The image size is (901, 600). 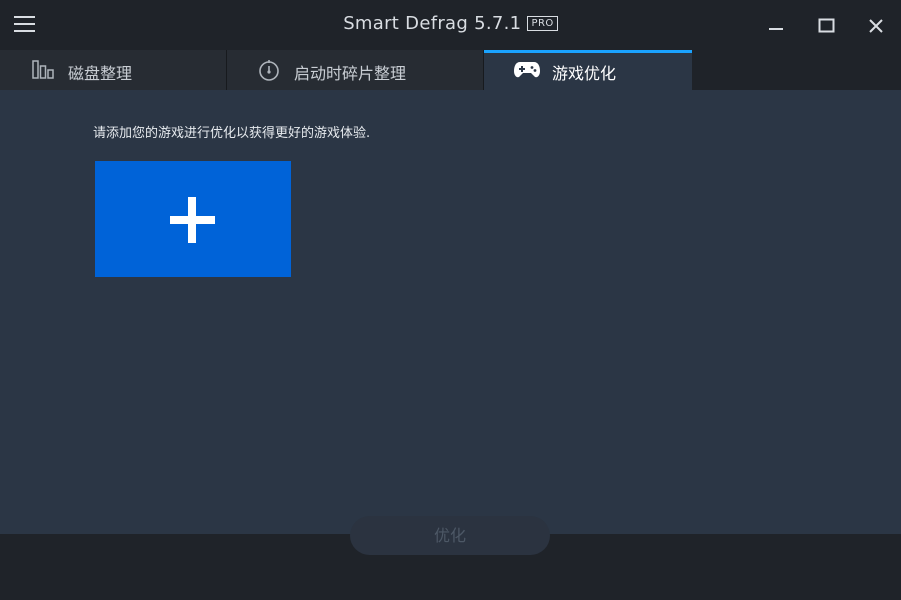 I want to click on tab-disk-defrag: 磁盘整理, so click(x=113, y=70).